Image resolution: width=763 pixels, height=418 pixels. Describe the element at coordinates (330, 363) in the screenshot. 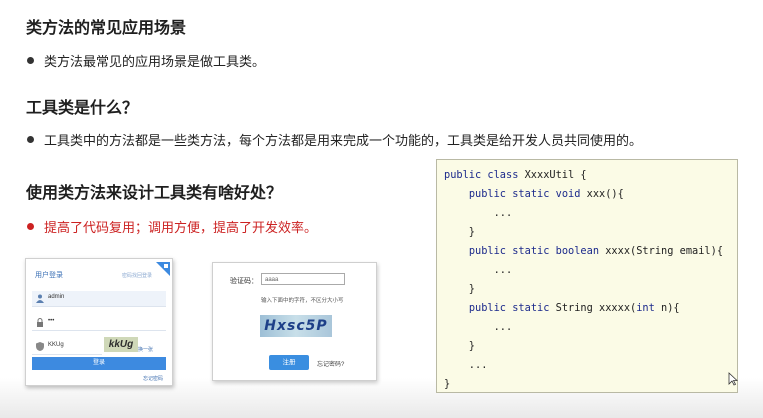

I see `forgot-password-link: 忘记密码?` at that location.